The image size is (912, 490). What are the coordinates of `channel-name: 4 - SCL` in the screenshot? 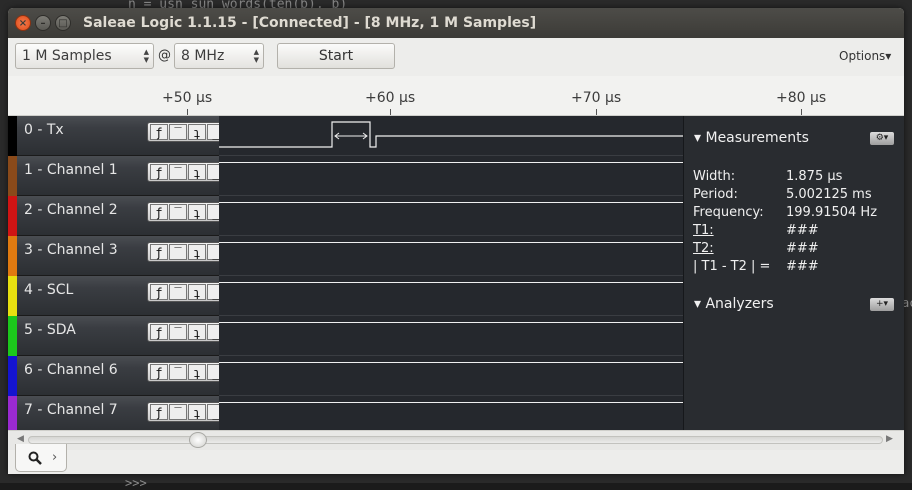 It's located at (48, 290).